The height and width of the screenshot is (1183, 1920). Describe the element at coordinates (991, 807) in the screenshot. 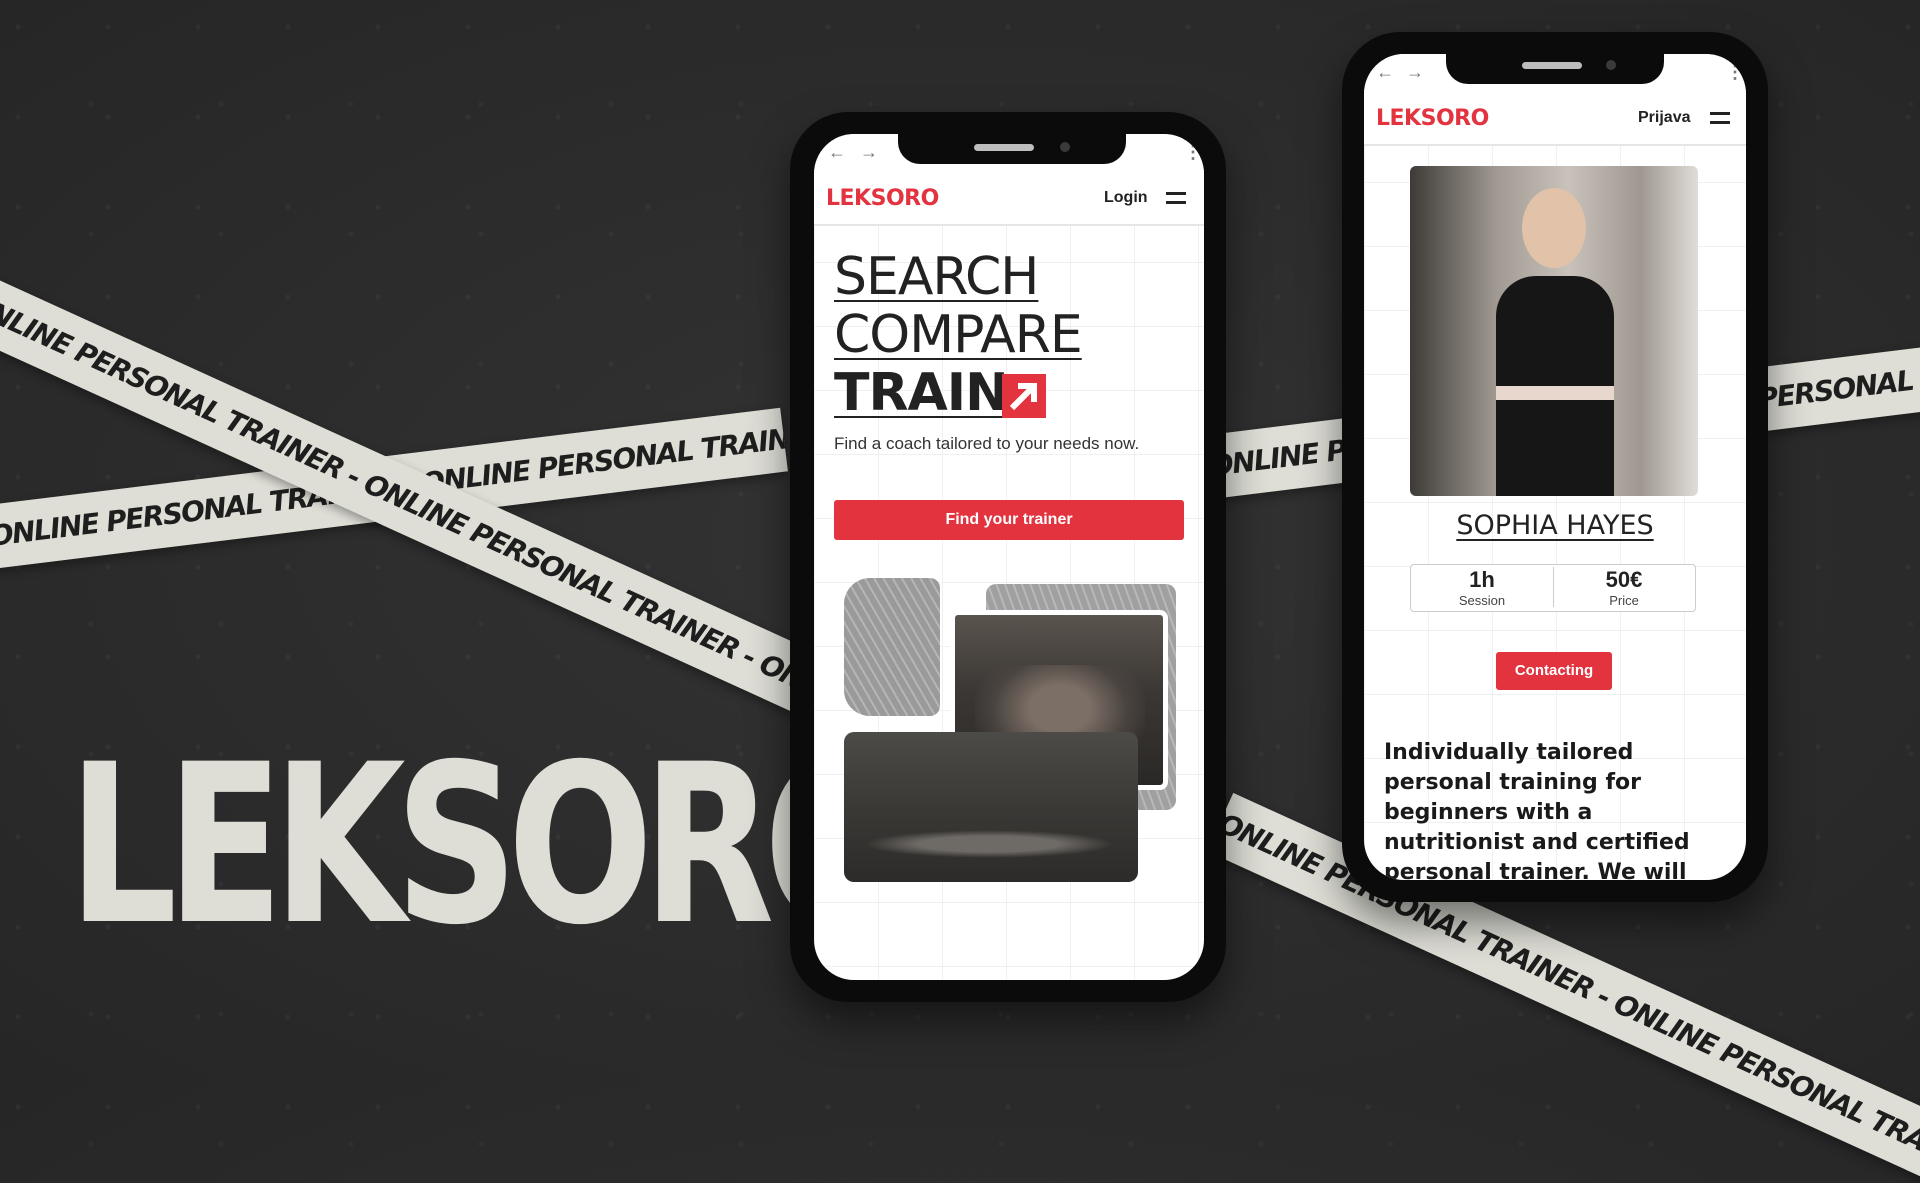

I see `workout-photo` at that location.